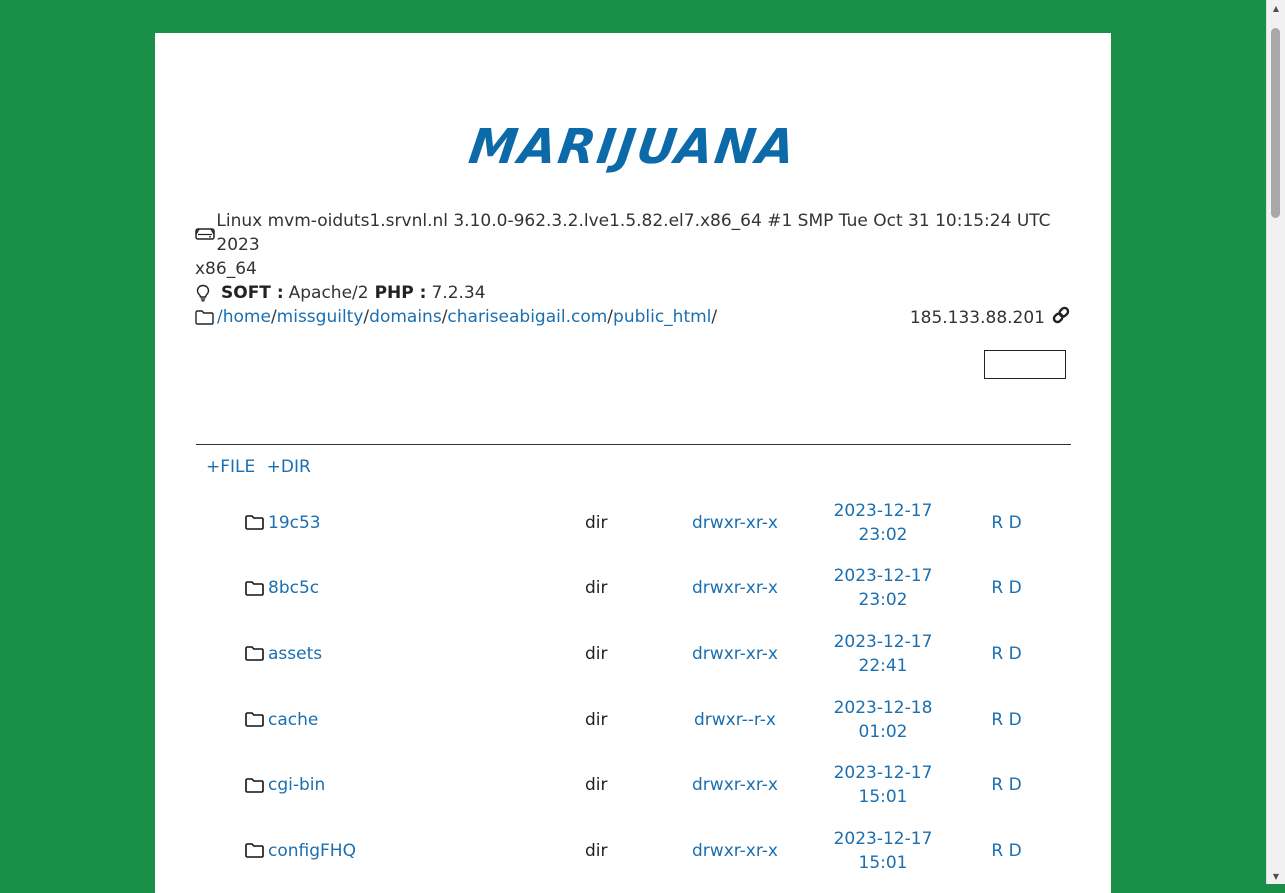 The height and width of the screenshot is (893, 1285). Describe the element at coordinates (977, 317) in the screenshot. I see `server-ip: 185.133.88.201` at that location.